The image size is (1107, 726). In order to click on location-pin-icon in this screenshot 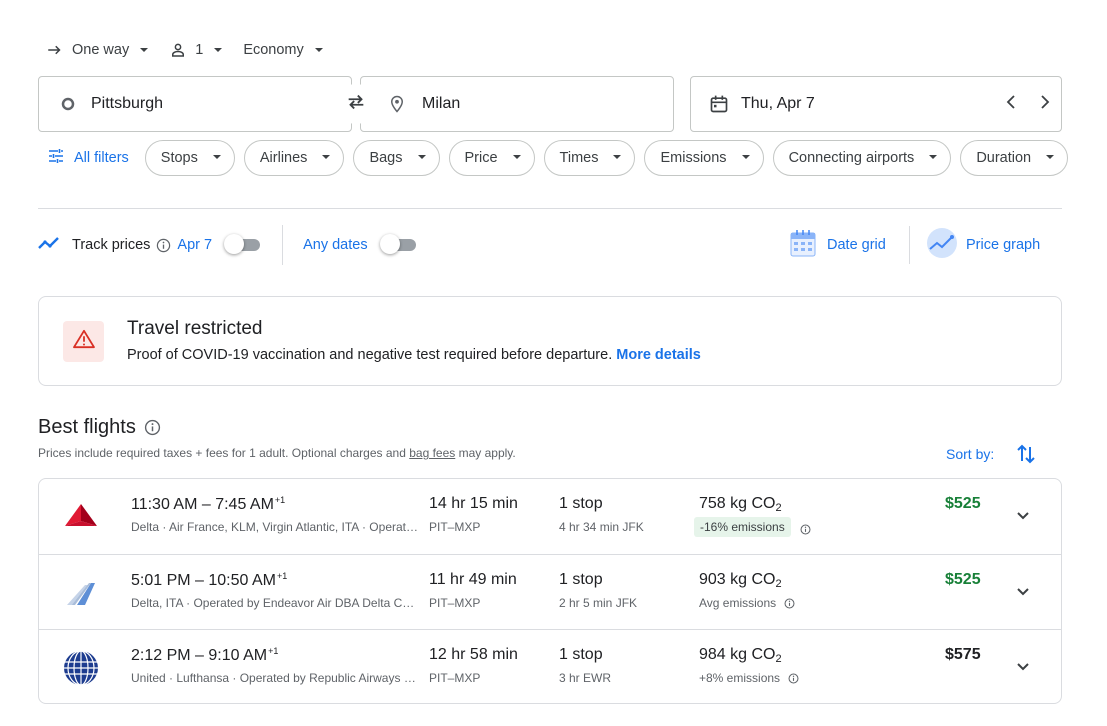, I will do `click(397, 104)`.